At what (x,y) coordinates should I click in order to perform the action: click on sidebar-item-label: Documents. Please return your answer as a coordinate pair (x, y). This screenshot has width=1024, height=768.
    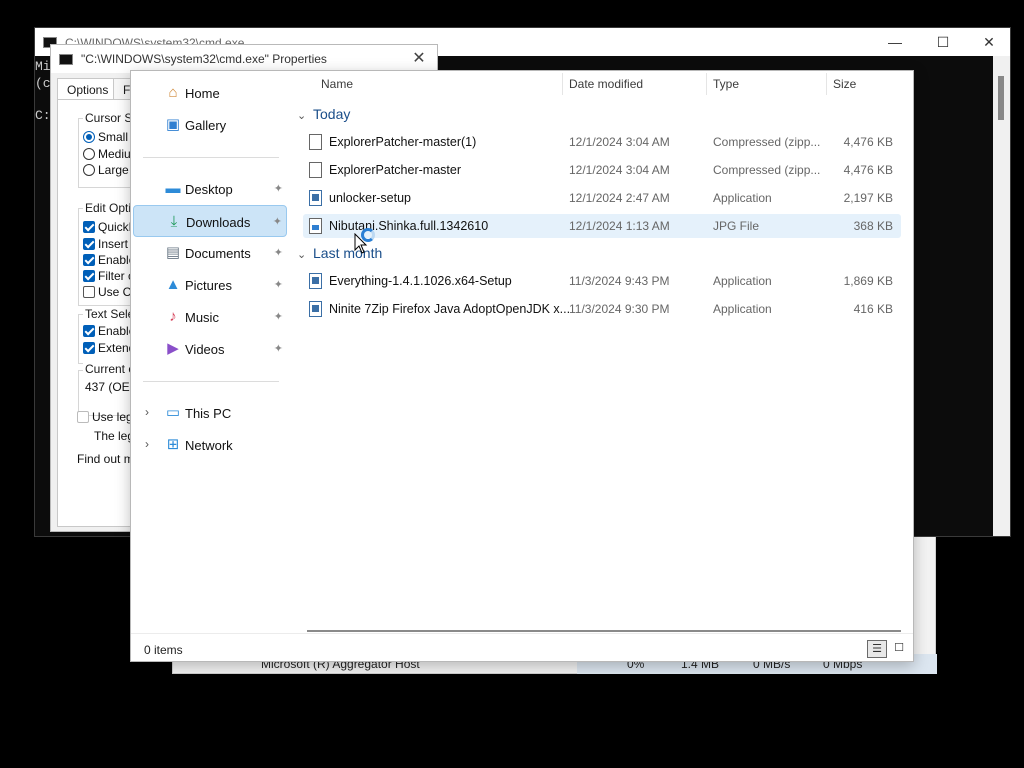
    Looking at the image, I should click on (218, 253).